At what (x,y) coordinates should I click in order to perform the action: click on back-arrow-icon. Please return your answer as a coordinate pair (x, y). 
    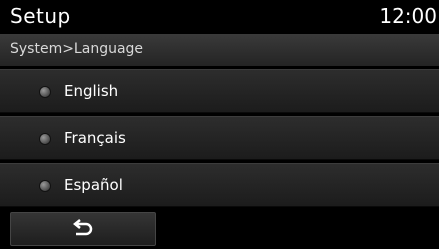
    Looking at the image, I should click on (83, 231).